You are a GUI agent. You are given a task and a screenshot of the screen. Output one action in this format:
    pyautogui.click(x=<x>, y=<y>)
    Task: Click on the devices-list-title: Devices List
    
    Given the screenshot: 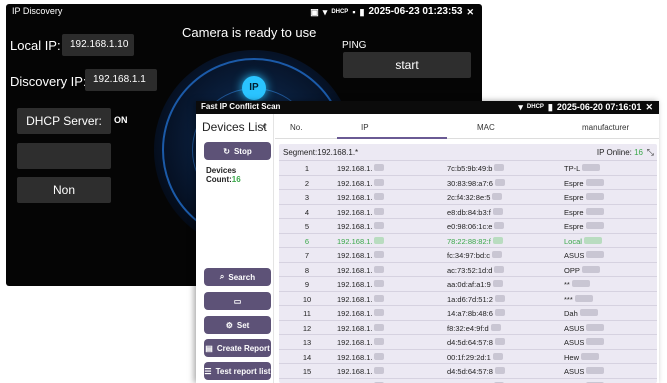 What is the action you would take?
    pyautogui.click(x=234, y=127)
    